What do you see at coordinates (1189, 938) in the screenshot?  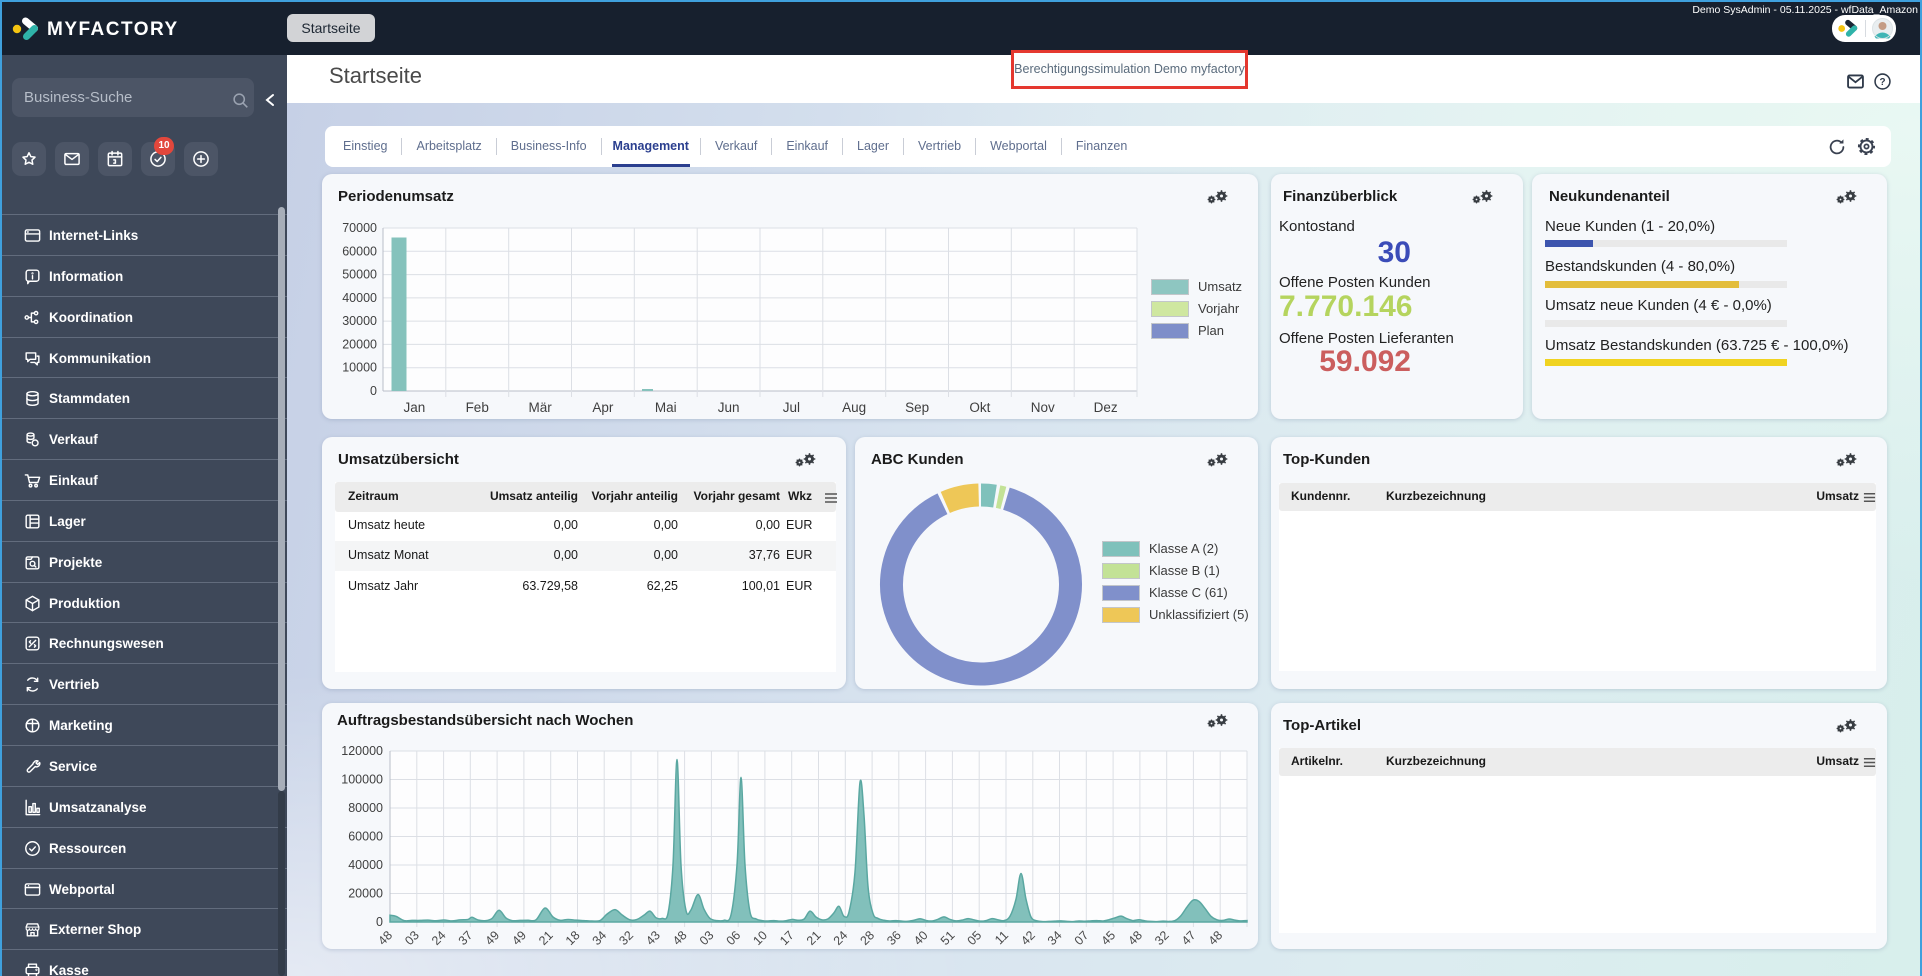 I see `svg-text: 47` at bounding box center [1189, 938].